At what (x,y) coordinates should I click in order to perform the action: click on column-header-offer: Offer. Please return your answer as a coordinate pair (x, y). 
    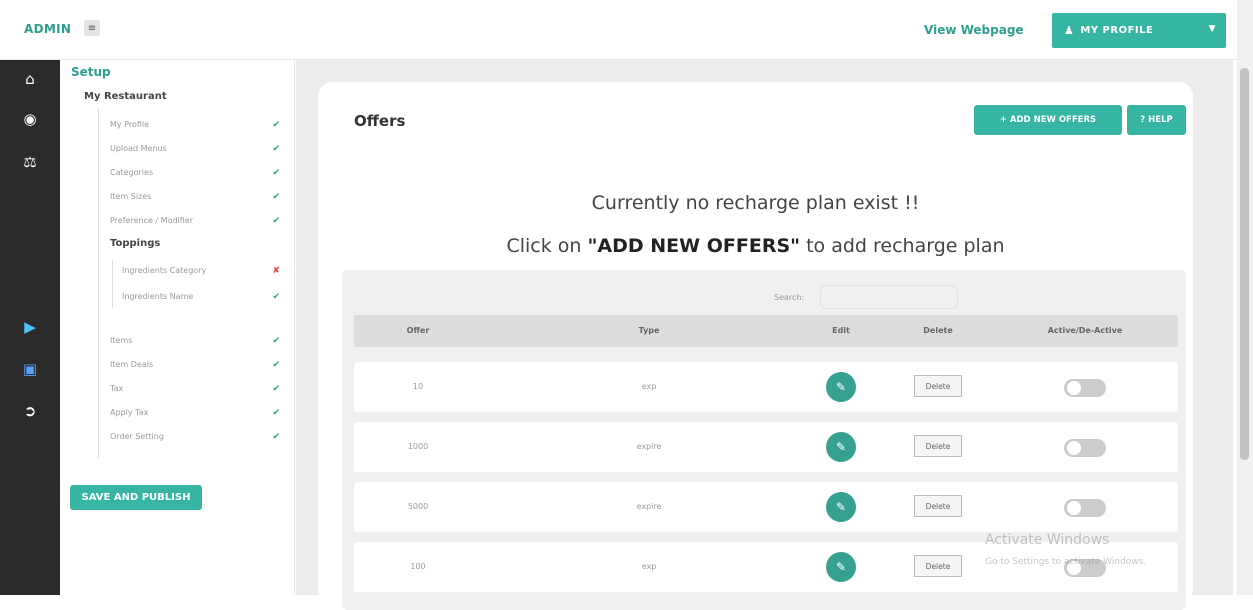
    Looking at the image, I should click on (418, 330).